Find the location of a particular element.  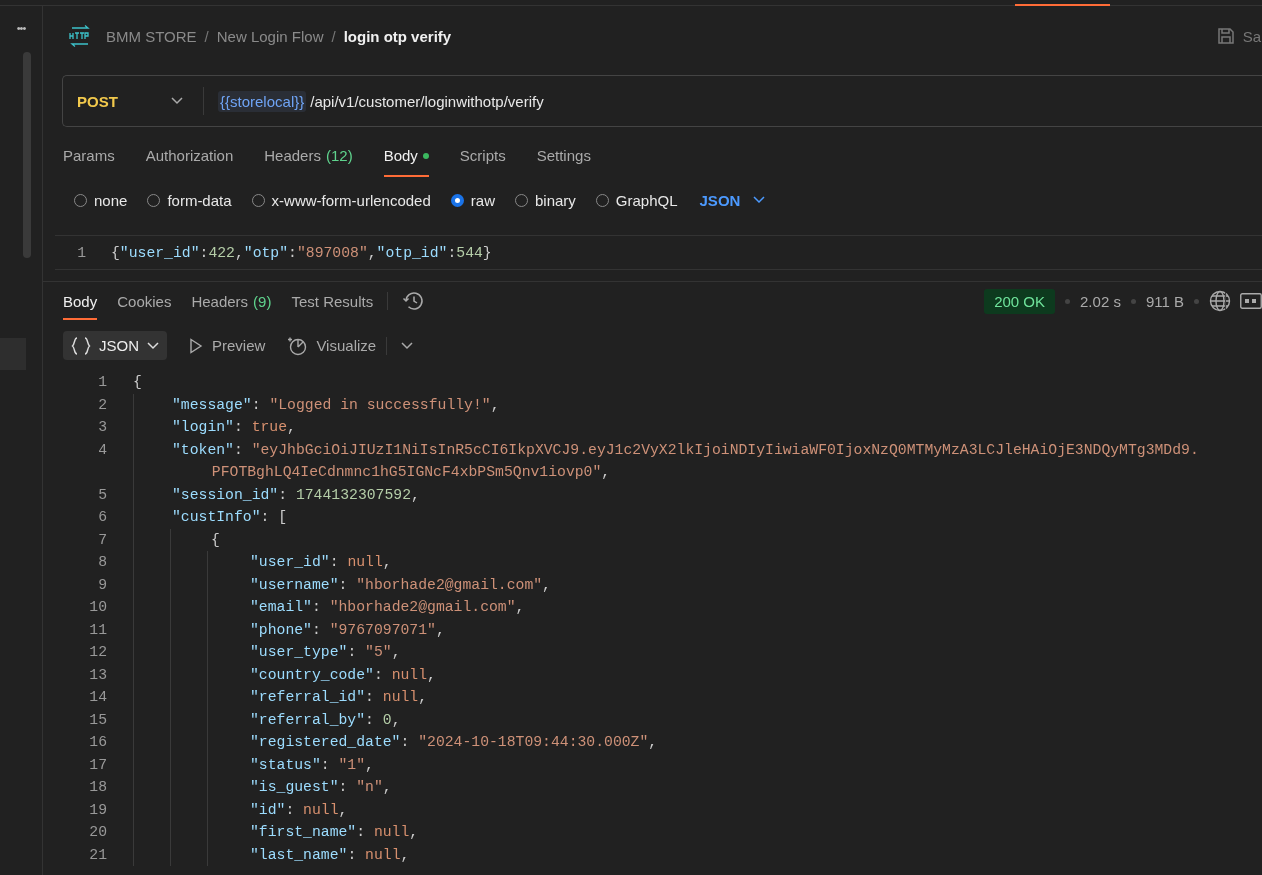

response-time: 2.02 s is located at coordinates (1100, 301).